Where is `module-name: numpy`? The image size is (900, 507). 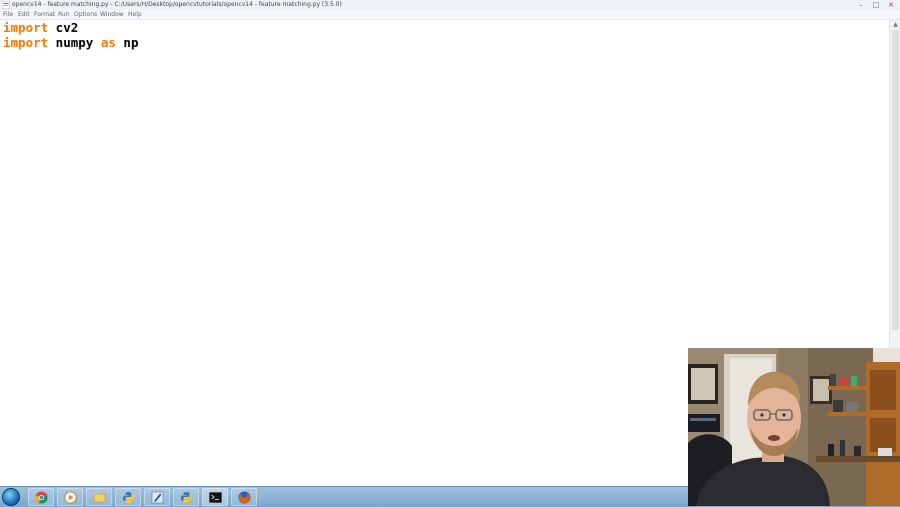
module-name: numpy is located at coordinates (74, 42).